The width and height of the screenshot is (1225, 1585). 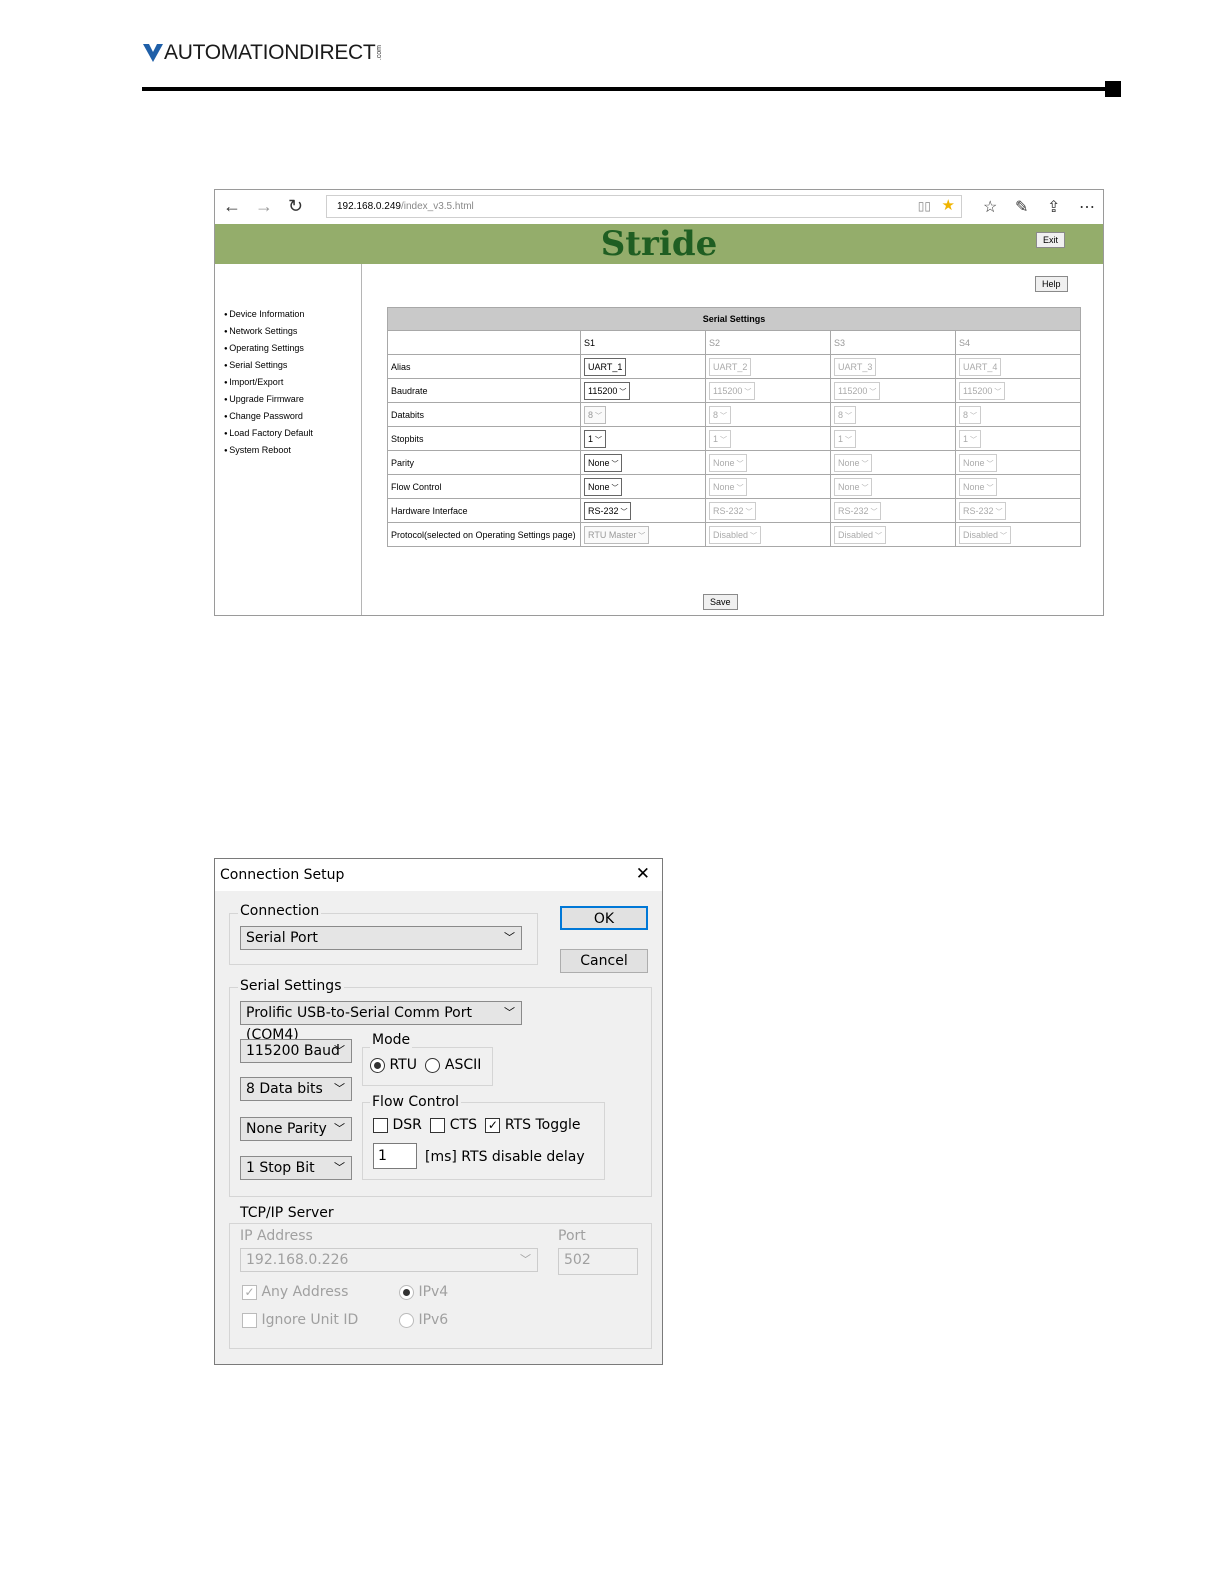 What do you see at coordinates (734, 342) in the screenshot?
I see `port-header-row: S1 S2 S3 S4` at bounding box center [734, 342].